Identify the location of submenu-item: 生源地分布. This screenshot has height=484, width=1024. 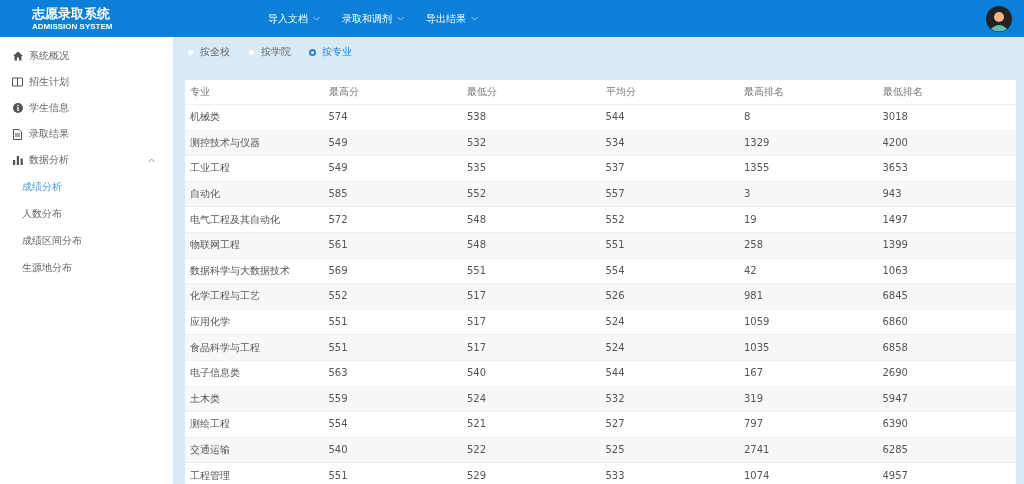
(86, 267).